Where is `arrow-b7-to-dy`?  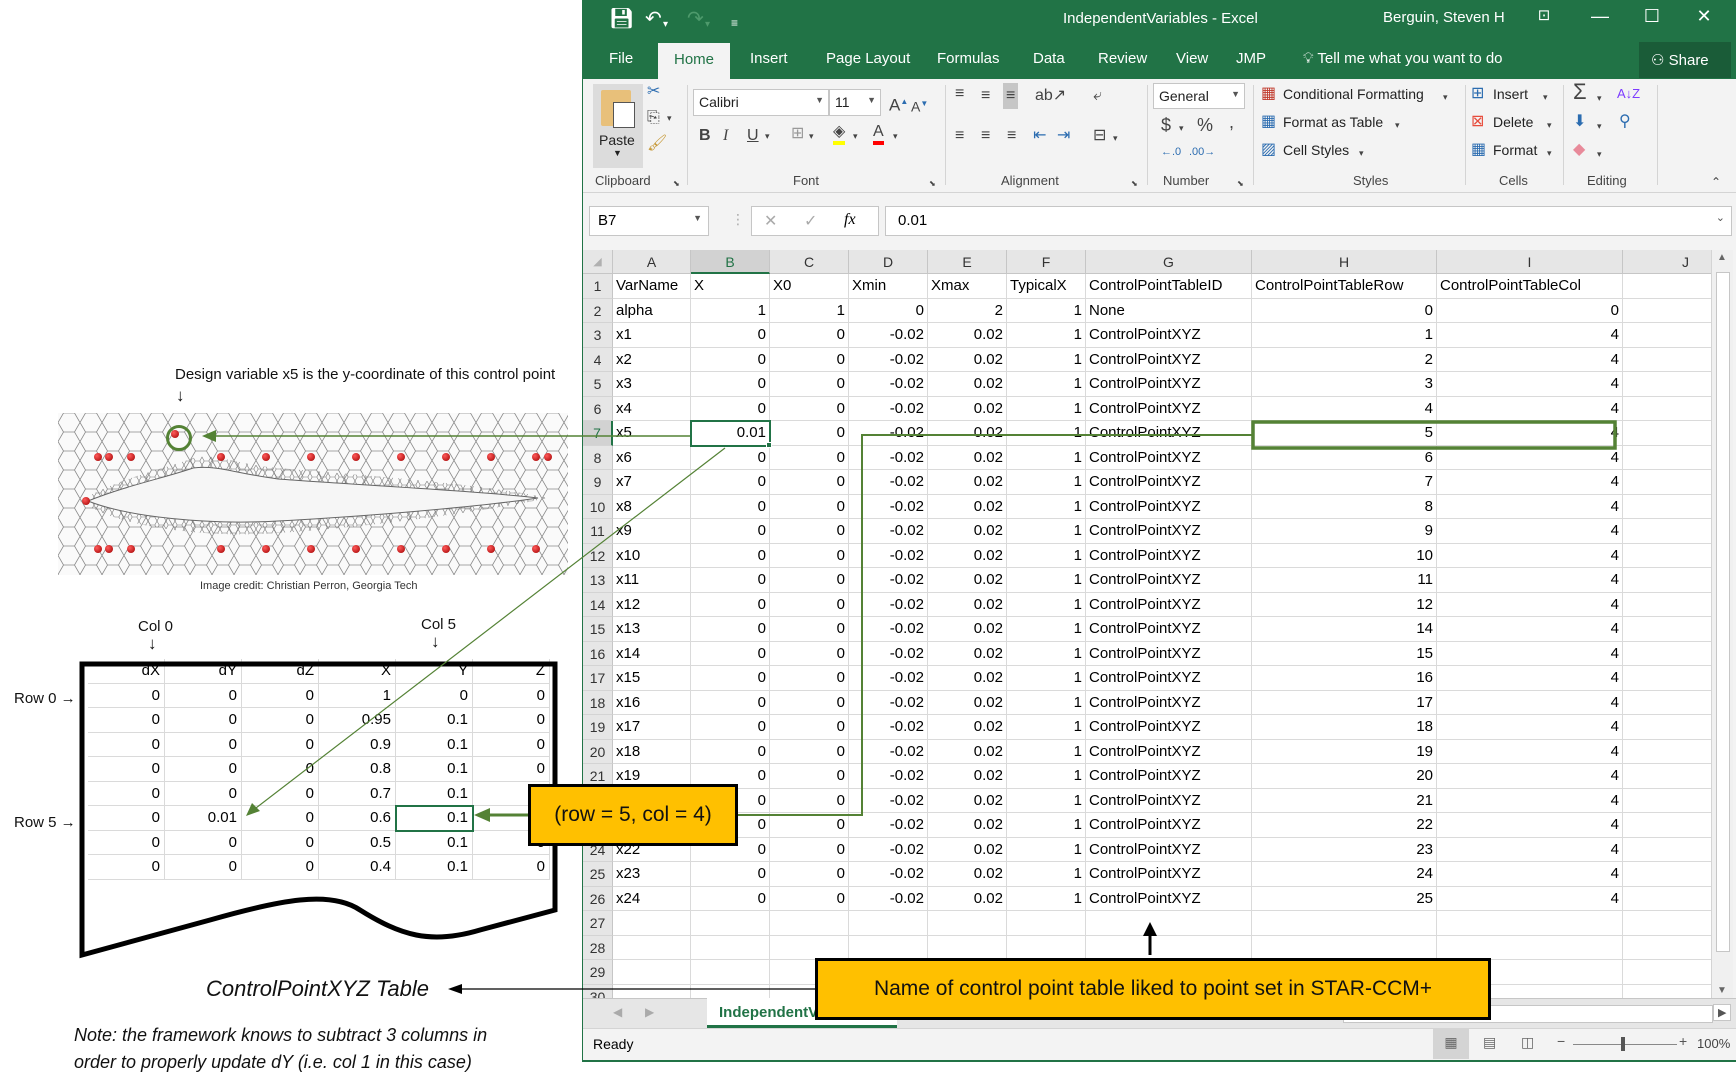
arrow-b7-to-dy is located at coordinates (488, 629).